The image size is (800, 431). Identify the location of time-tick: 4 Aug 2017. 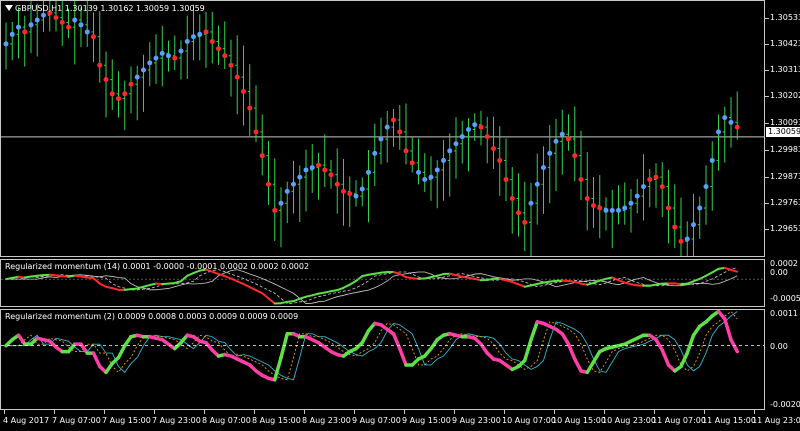
(26, 420).